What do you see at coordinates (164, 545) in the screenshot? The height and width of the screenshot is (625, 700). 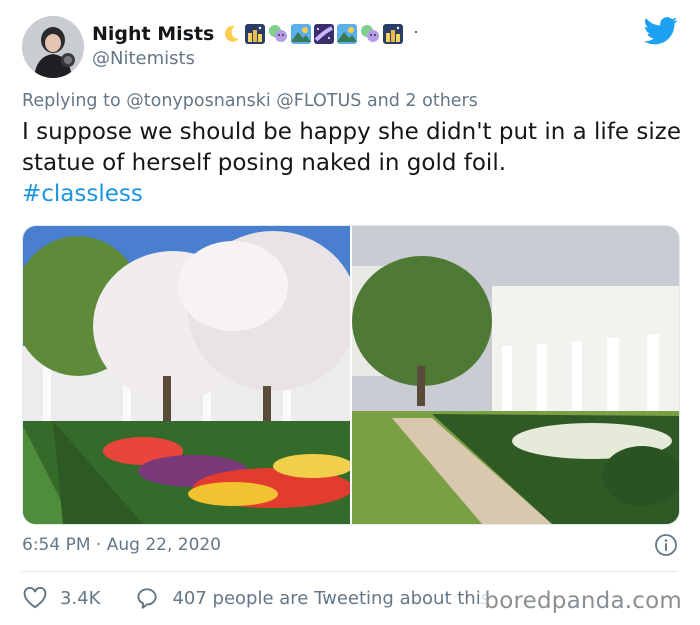 I see `tweet-date: Aug 22, 2020` at bounding box center [164, 545].